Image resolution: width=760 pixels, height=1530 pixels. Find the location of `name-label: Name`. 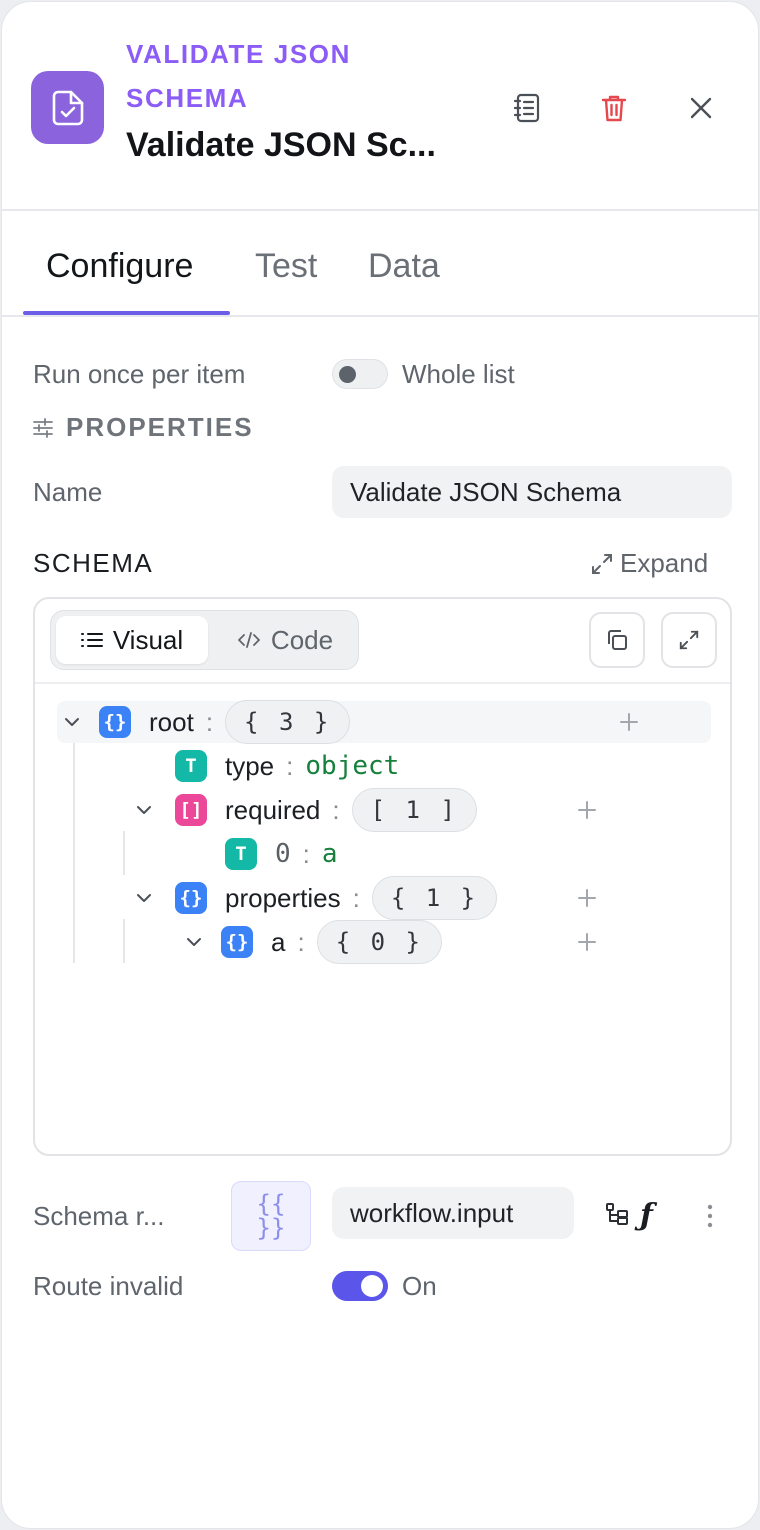

name-label: Name is located at coordinates (68, 492).